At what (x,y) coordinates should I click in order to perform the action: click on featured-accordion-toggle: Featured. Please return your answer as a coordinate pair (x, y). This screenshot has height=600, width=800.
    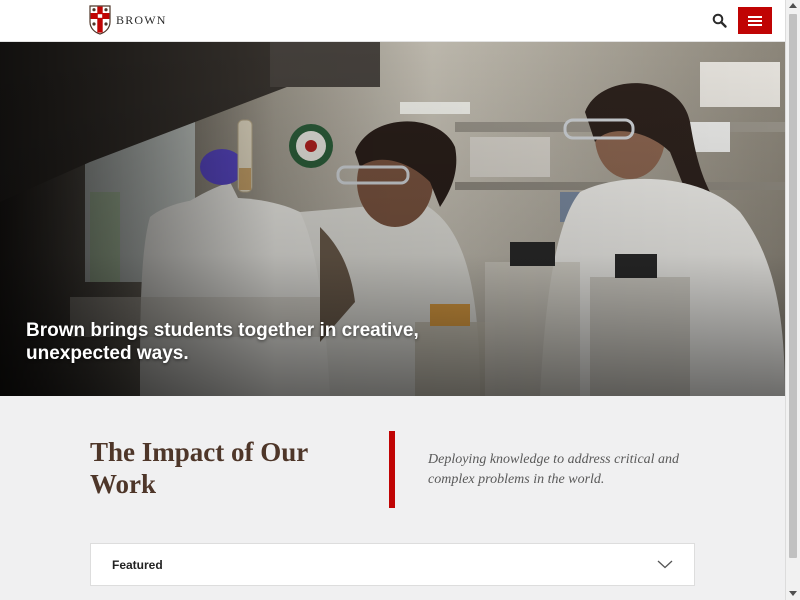
    Looking at the image, I should click on (392, 564).